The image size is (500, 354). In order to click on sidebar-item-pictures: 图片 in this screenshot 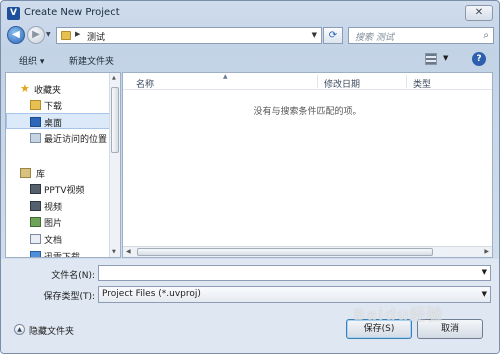, I will do `click(58, 222)`.